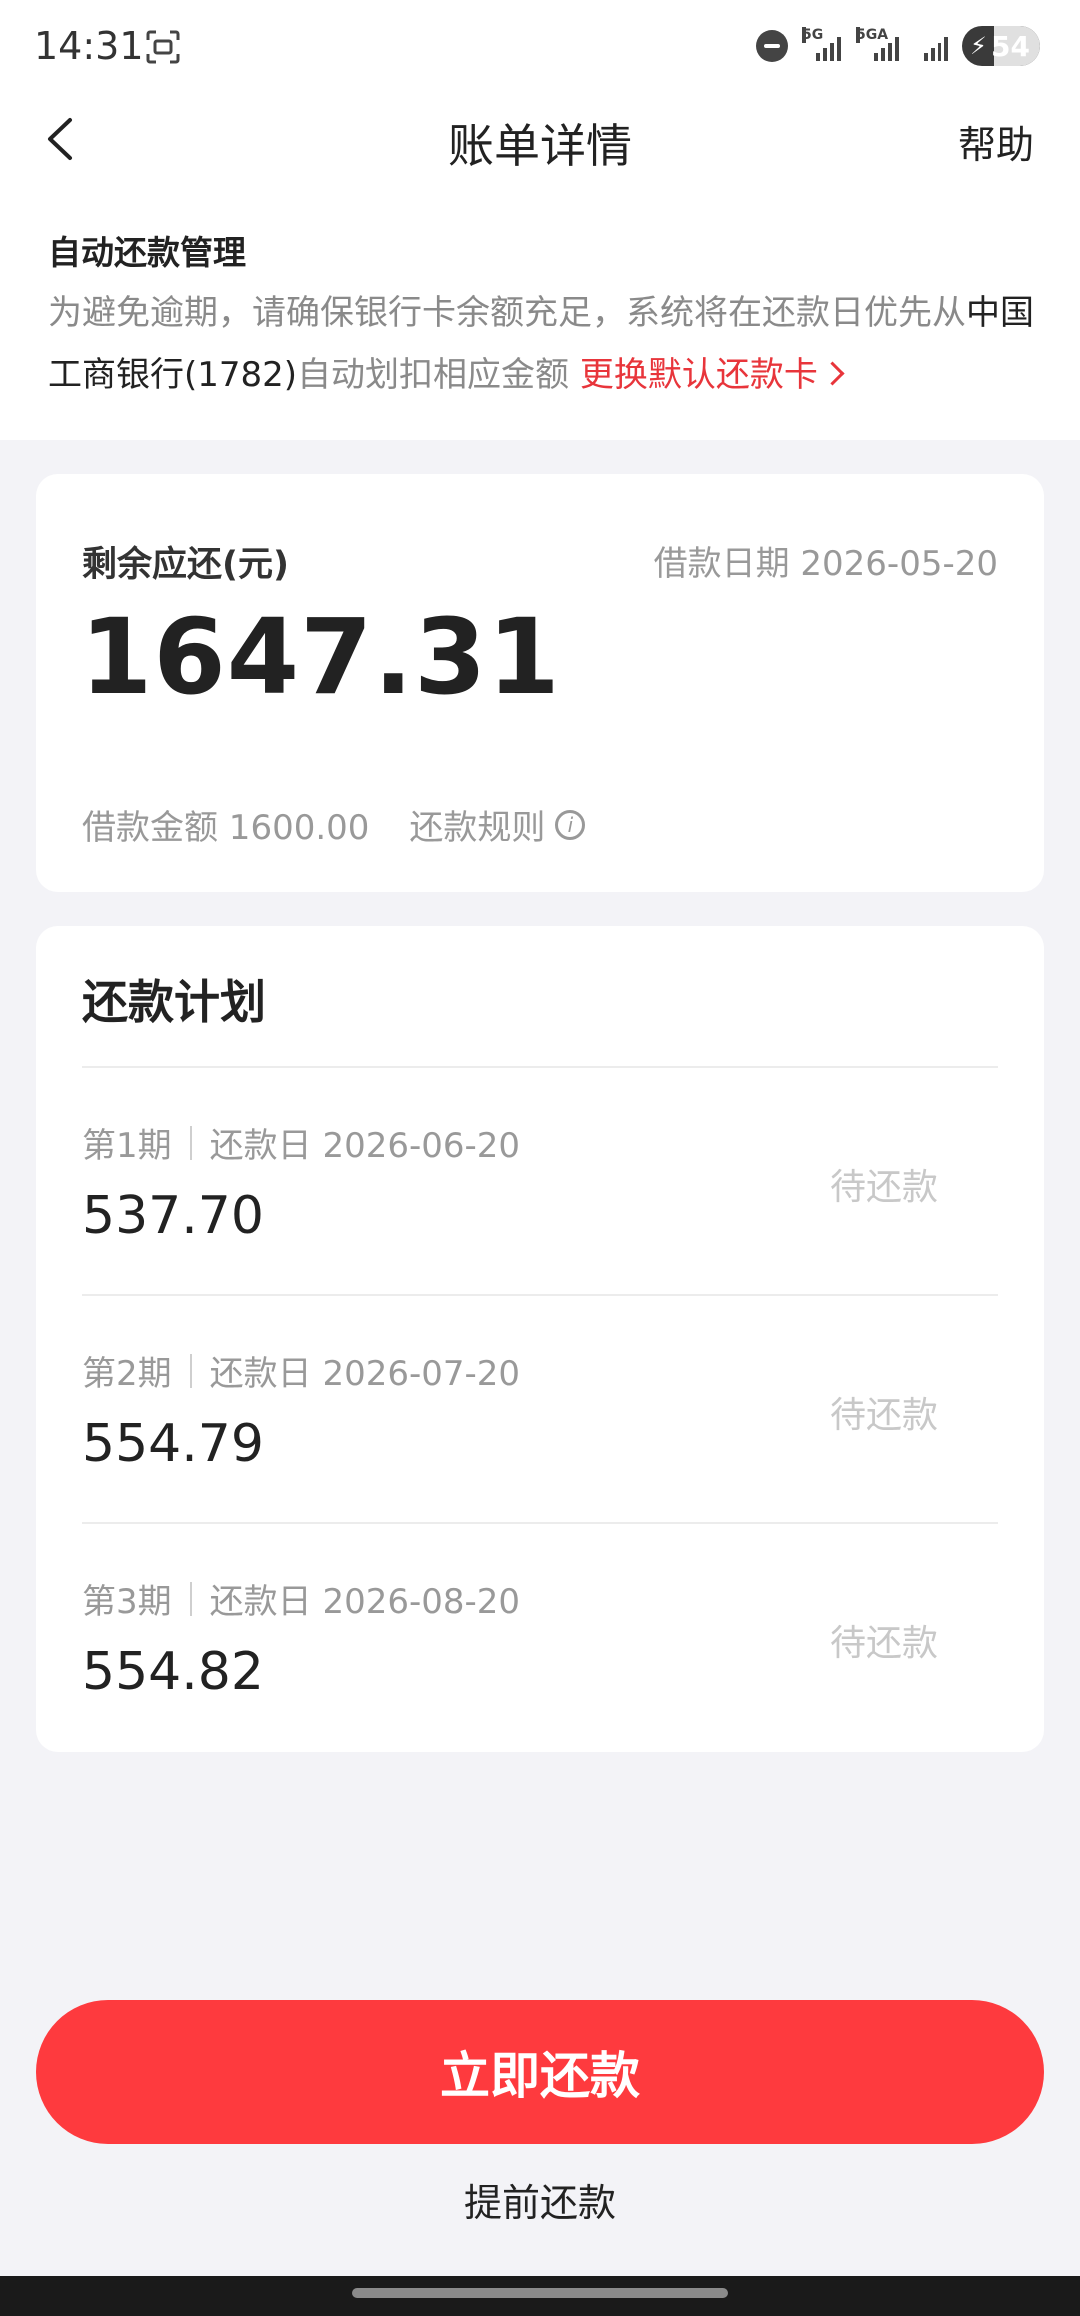 This screenshot has height=2316, width=1080. Describe the element at coordinates (825, 564) in the screenshot. I see `loan-date: 借款日期 2026-05-20` at that location.